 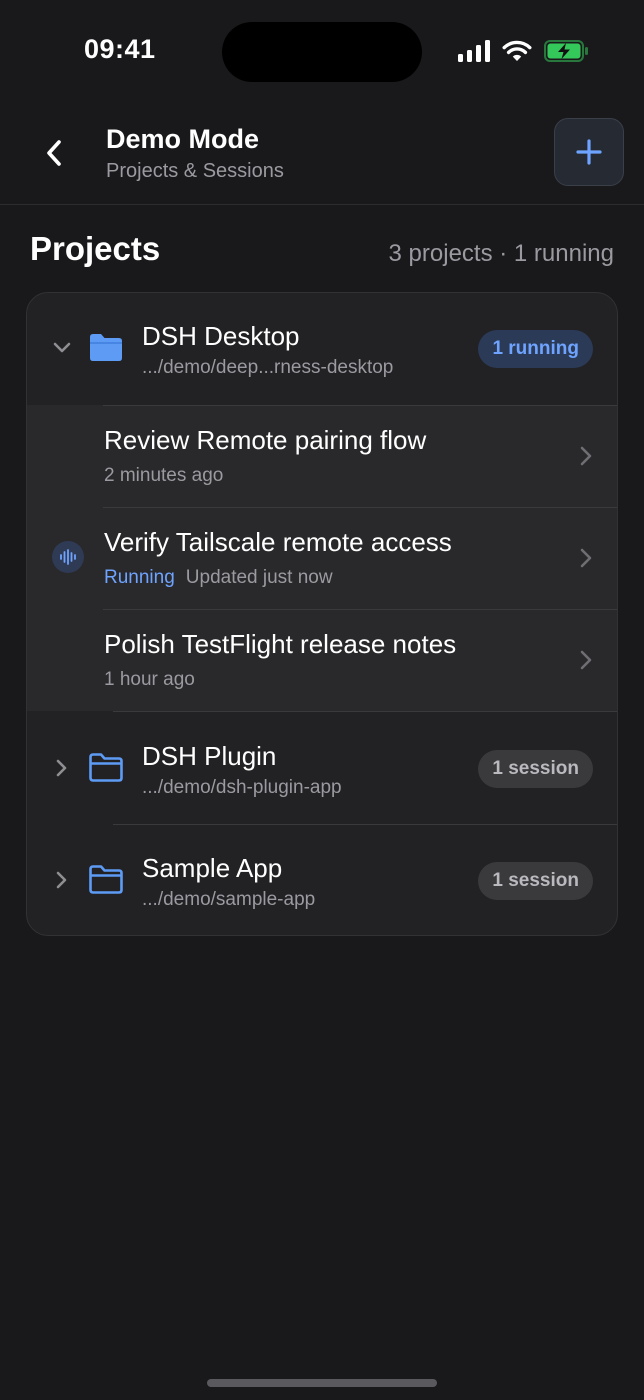 What do you see at coordinates (517, 50) in the screenshot?
I see `wifi-icon` at bounding box center [517, 50].